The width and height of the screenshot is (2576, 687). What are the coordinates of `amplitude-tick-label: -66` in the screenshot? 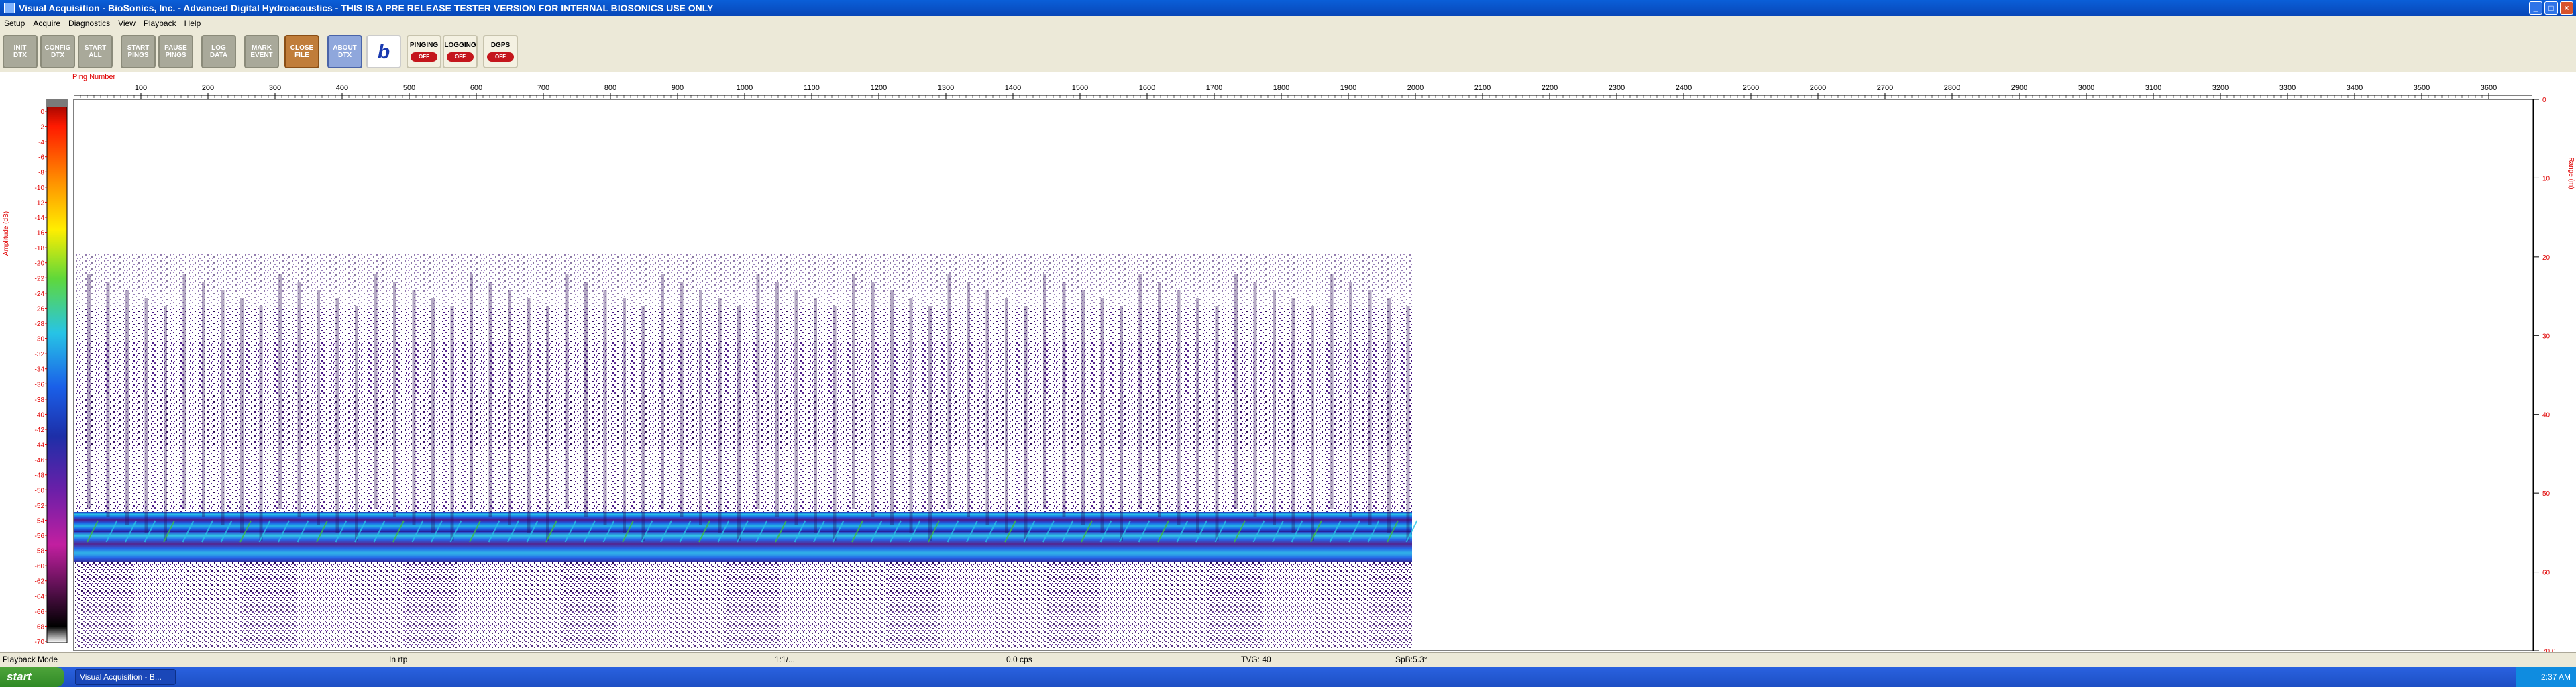 It's located at (40, 612).